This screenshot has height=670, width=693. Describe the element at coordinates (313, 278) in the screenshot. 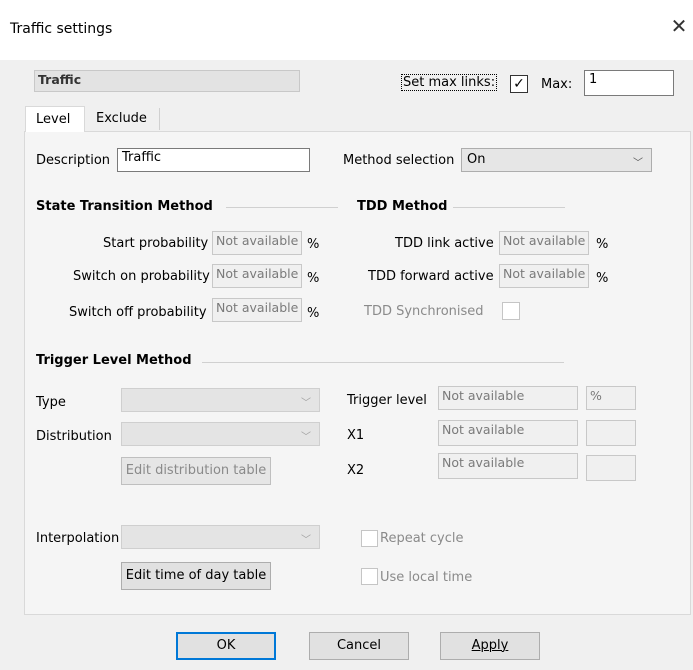

I see `switch-on-probability-unit: %` at that location.